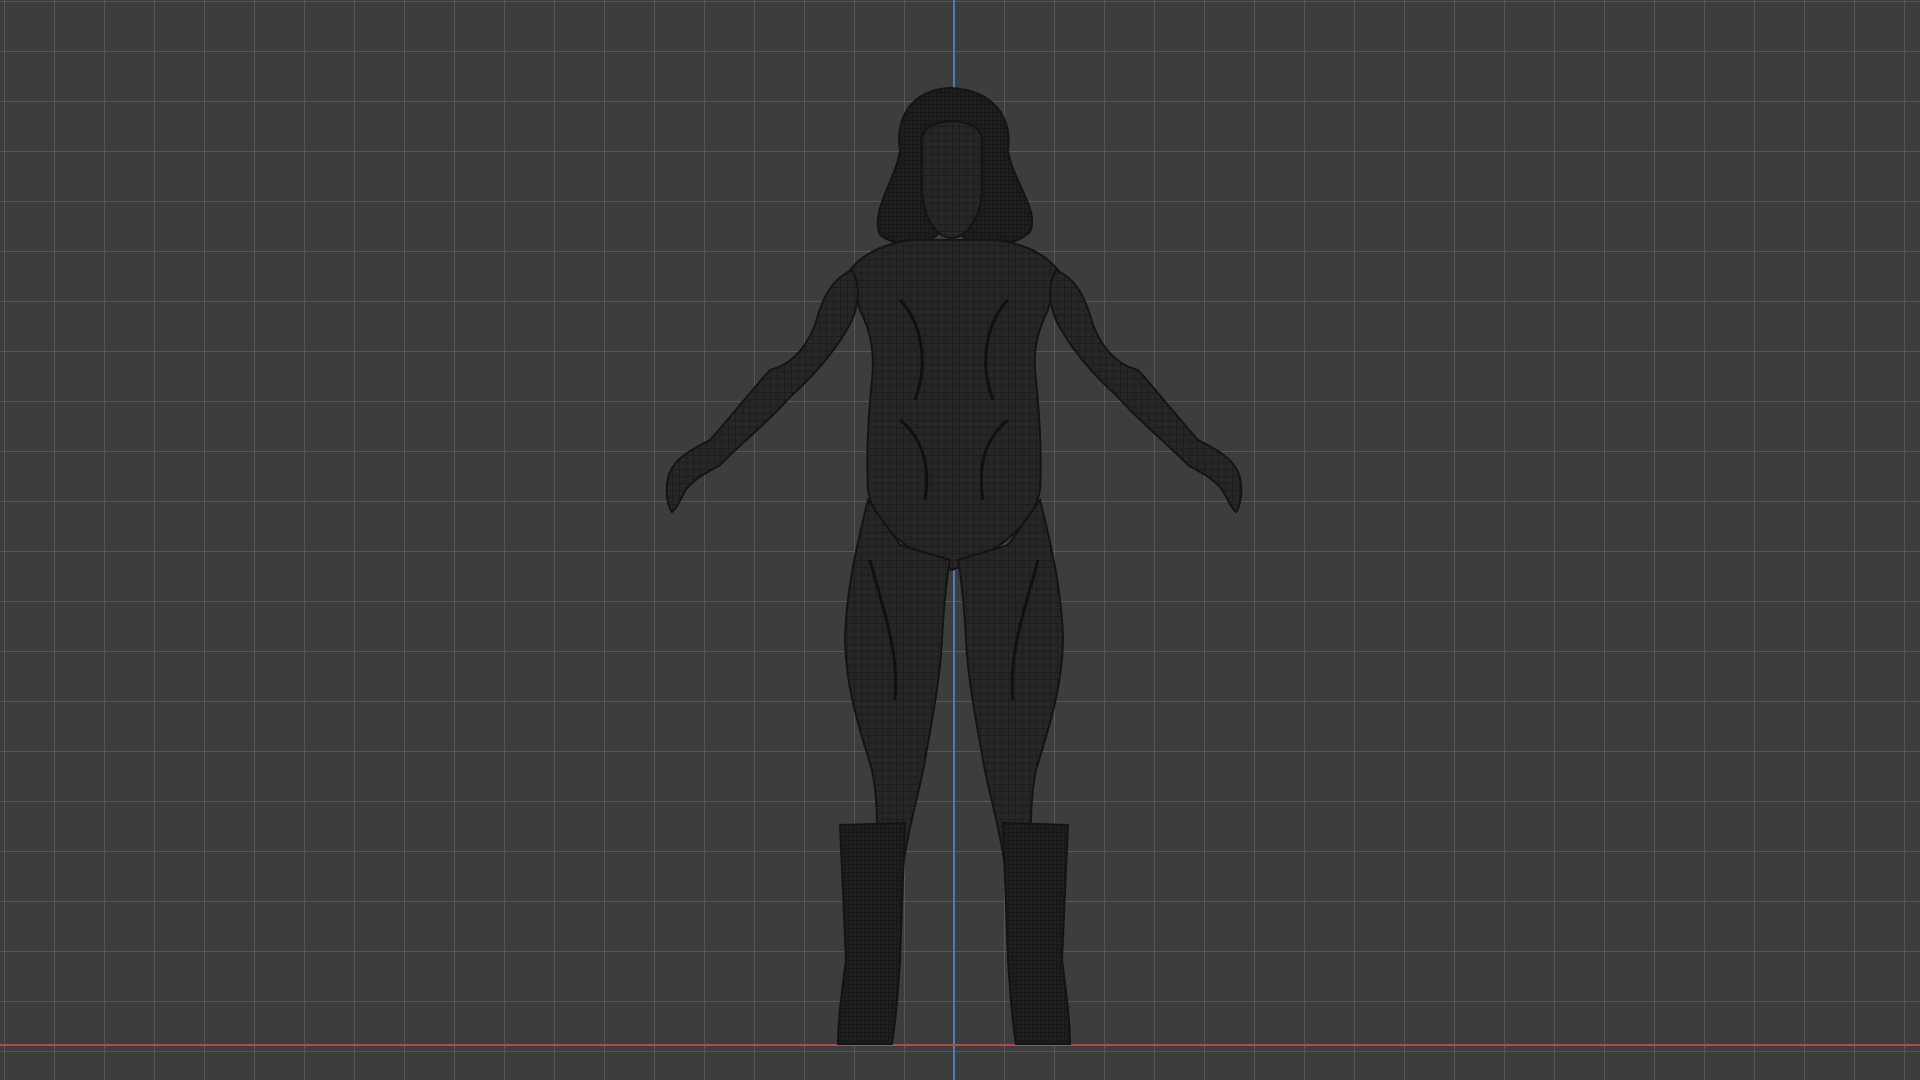 This screenshot has height=1080, width=1920. What do you see at coordinates (762, 391) in the screenshot?
I see `left-arm-mesh` at bounding box center [762, 391].